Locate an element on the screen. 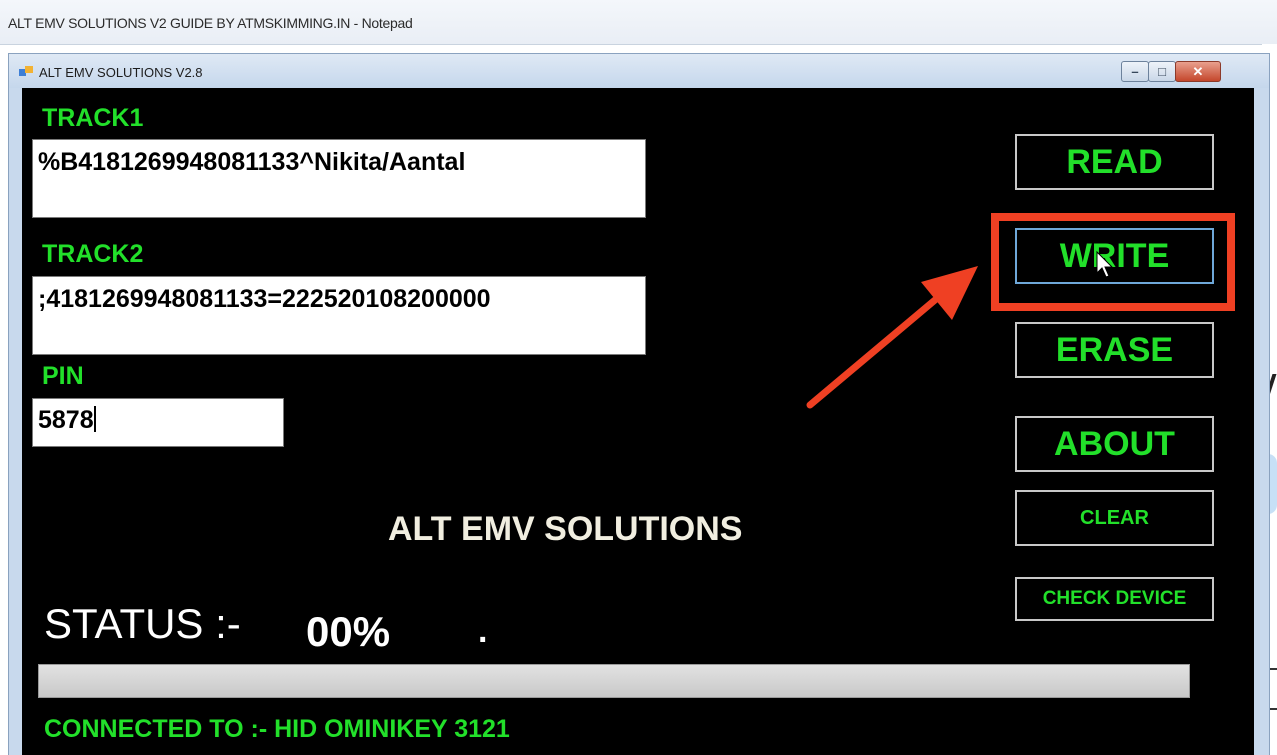 This screenshot has width=1277, height=755. annotation-overlay is located at coordinates (960, 329).